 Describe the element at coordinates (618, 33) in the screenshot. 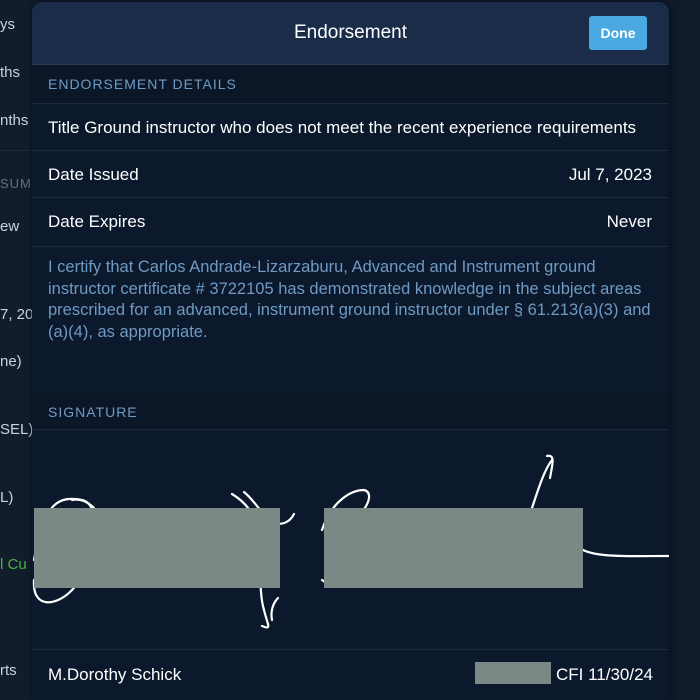

I see `done-button: Done` at that location.